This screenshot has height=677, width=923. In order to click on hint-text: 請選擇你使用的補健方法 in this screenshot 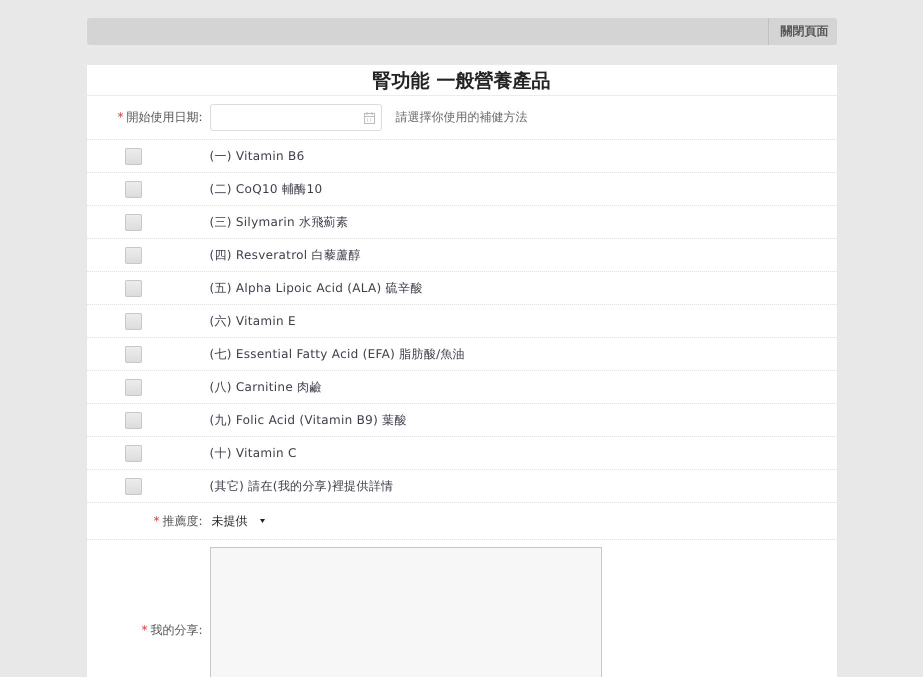, I will do `click(462, 117)`.